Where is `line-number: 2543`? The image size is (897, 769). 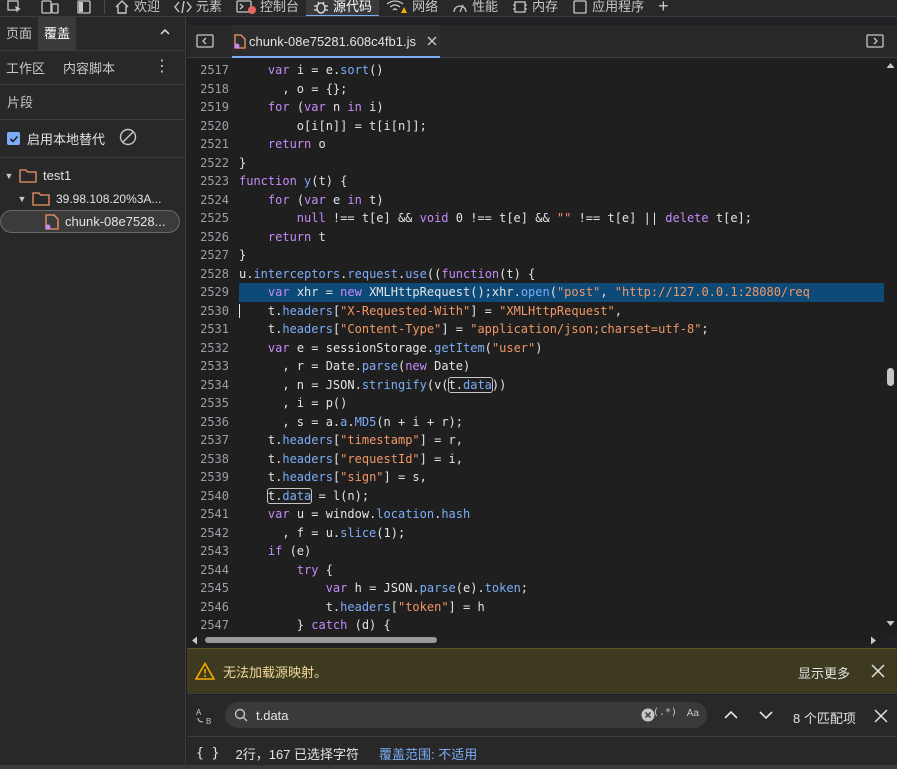
line-number: 2543 is located at coordinates (208, 551).